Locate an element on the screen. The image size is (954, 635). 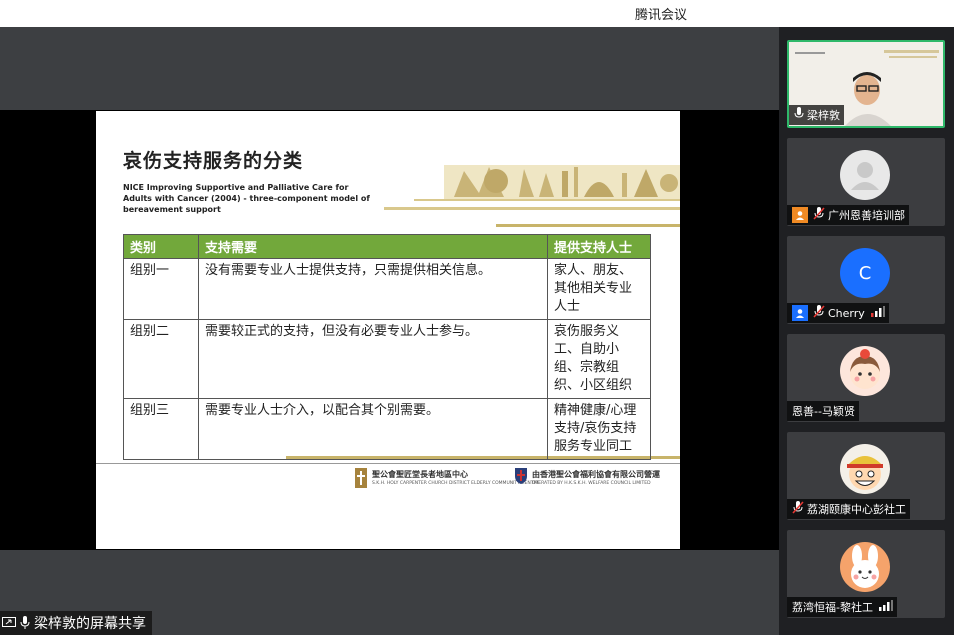
screen-share-icon is located at coordinates (9, 623).